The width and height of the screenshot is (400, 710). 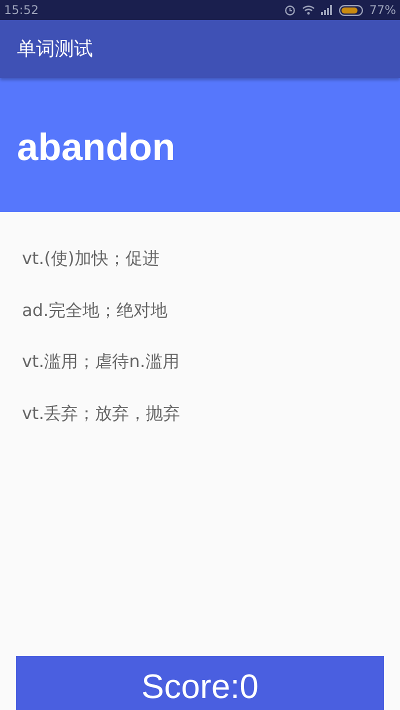 I want to click on answer-option: vt.滥用；虐待n.滥用, so click(x=101, y=362).